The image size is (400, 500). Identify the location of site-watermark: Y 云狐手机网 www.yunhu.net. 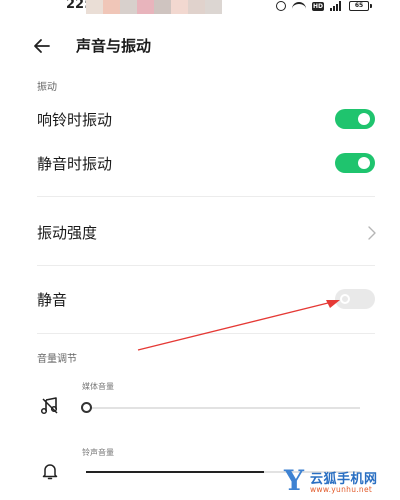
(339, 482).